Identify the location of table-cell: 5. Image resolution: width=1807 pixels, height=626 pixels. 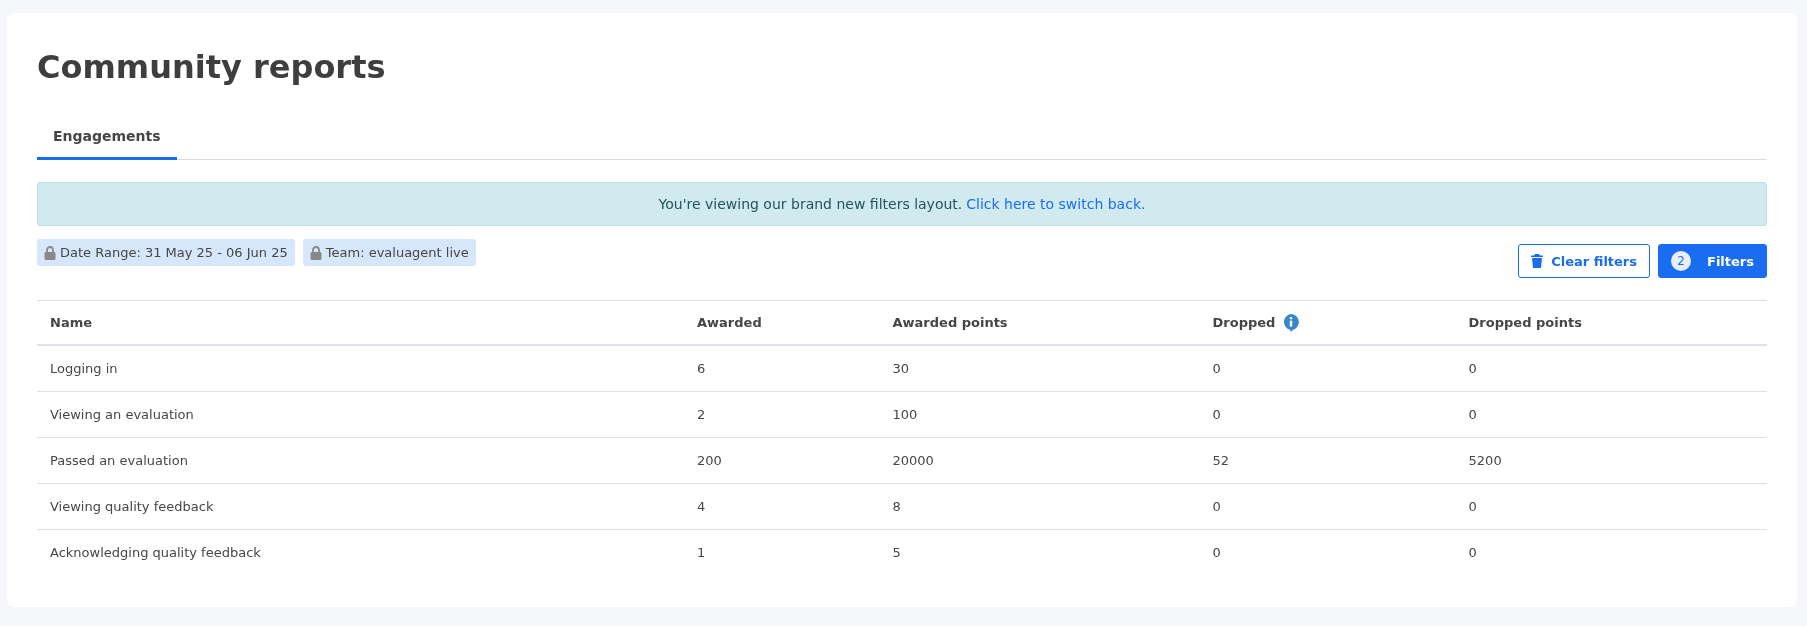
(896, 553).